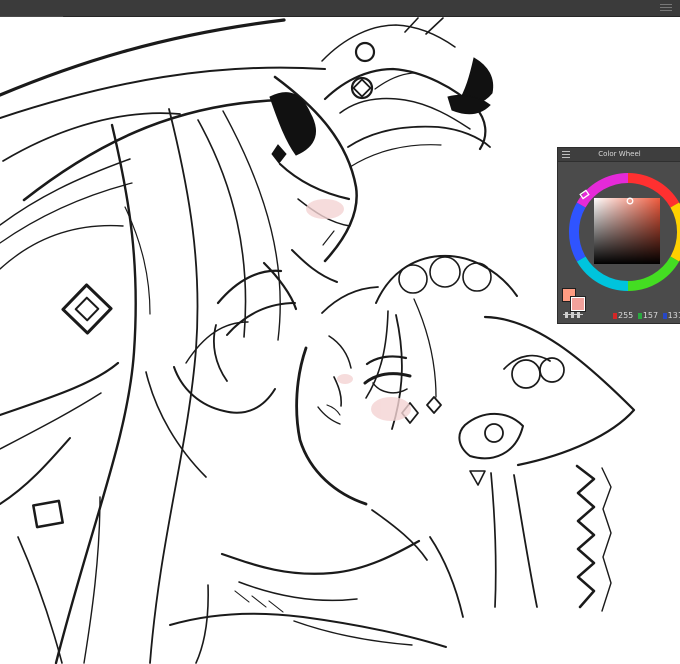  Describe the element at coordinates (639, 315) in the screenshot. I see `green-channel-chip` at that location.